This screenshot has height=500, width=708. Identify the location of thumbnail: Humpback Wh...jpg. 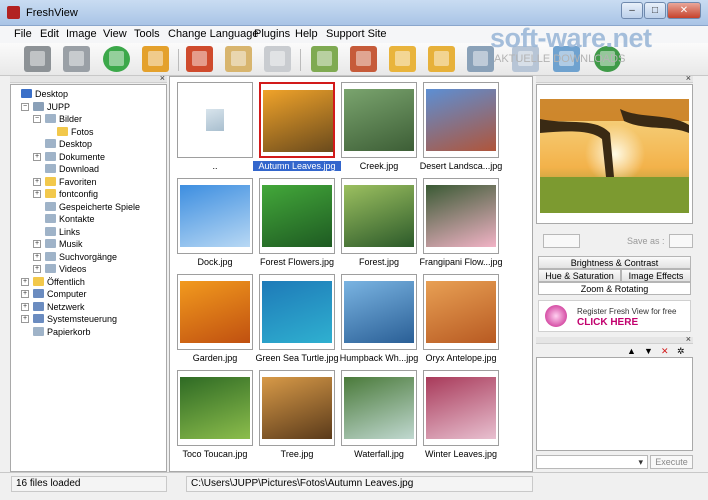
(379, 319).